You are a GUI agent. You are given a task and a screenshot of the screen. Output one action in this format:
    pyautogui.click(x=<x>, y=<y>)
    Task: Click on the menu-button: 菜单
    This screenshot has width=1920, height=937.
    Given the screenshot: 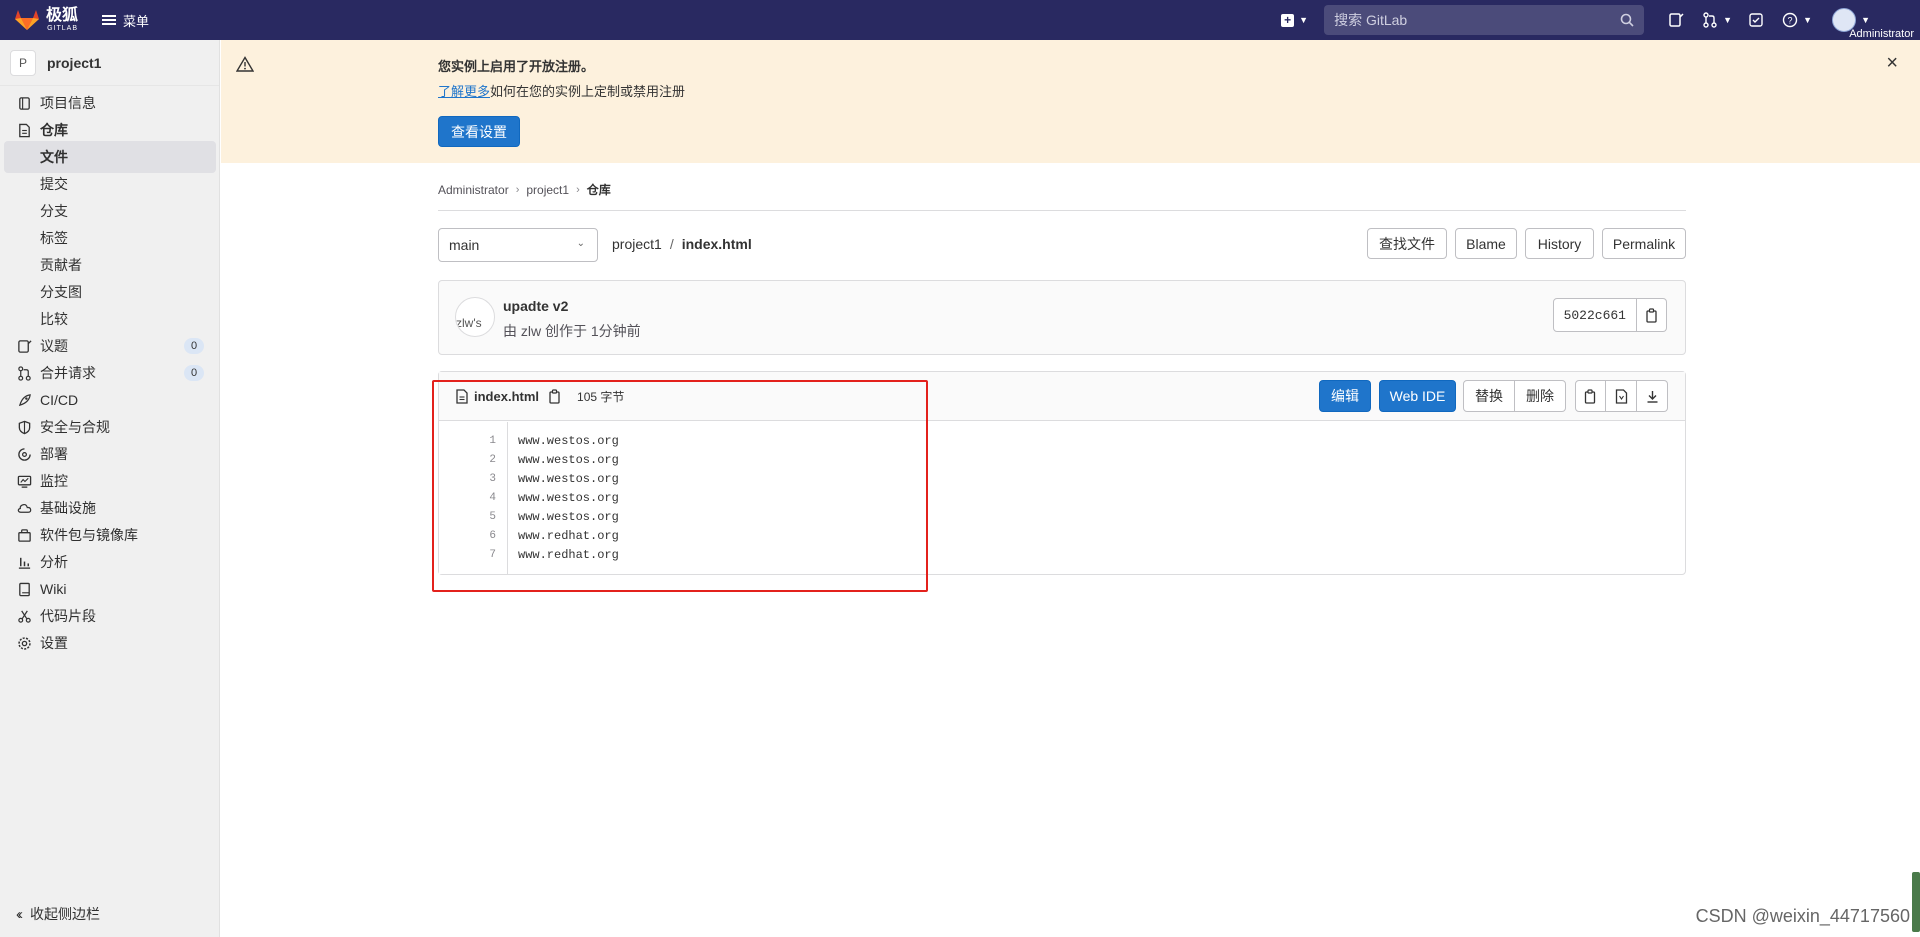 What is the action you would take?
    pyautogui.click(x=125, y=20)
    